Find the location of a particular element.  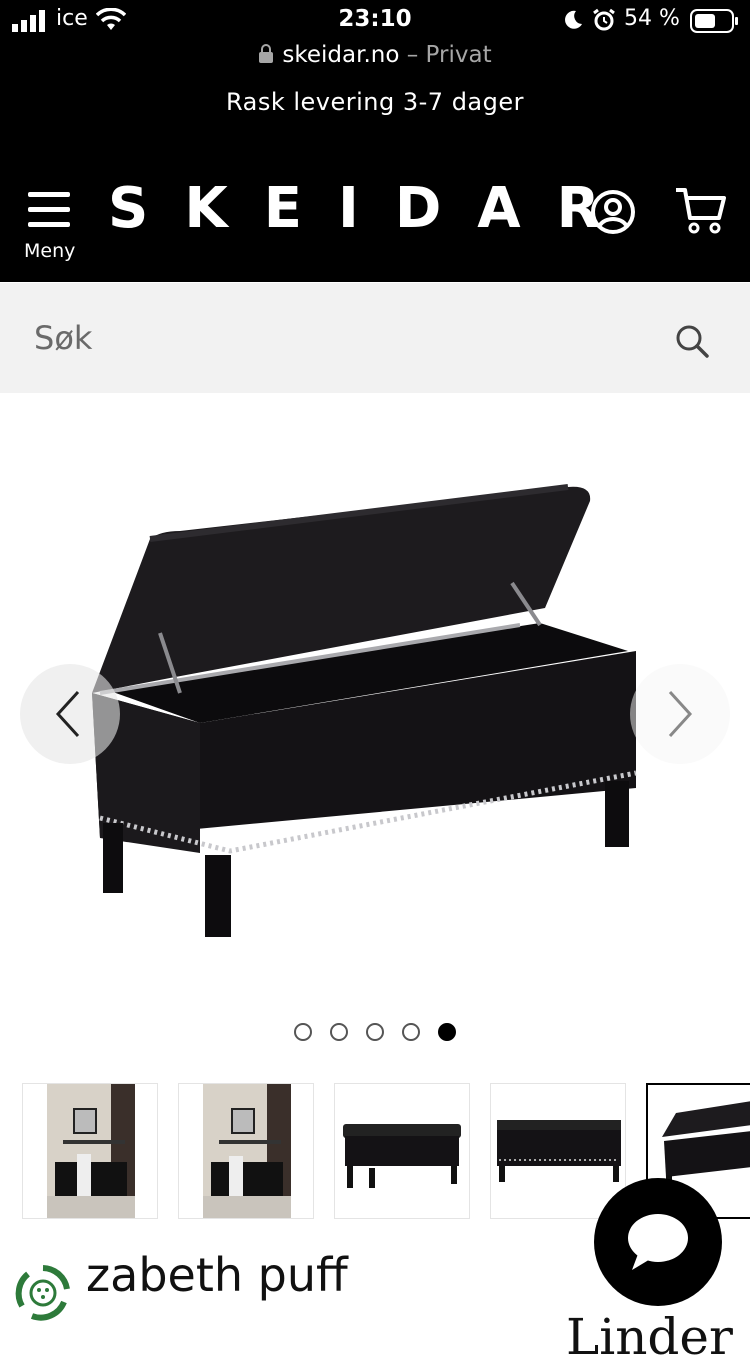

address-bar: skeidar.no – Privat is located at coordinates (375, 55).